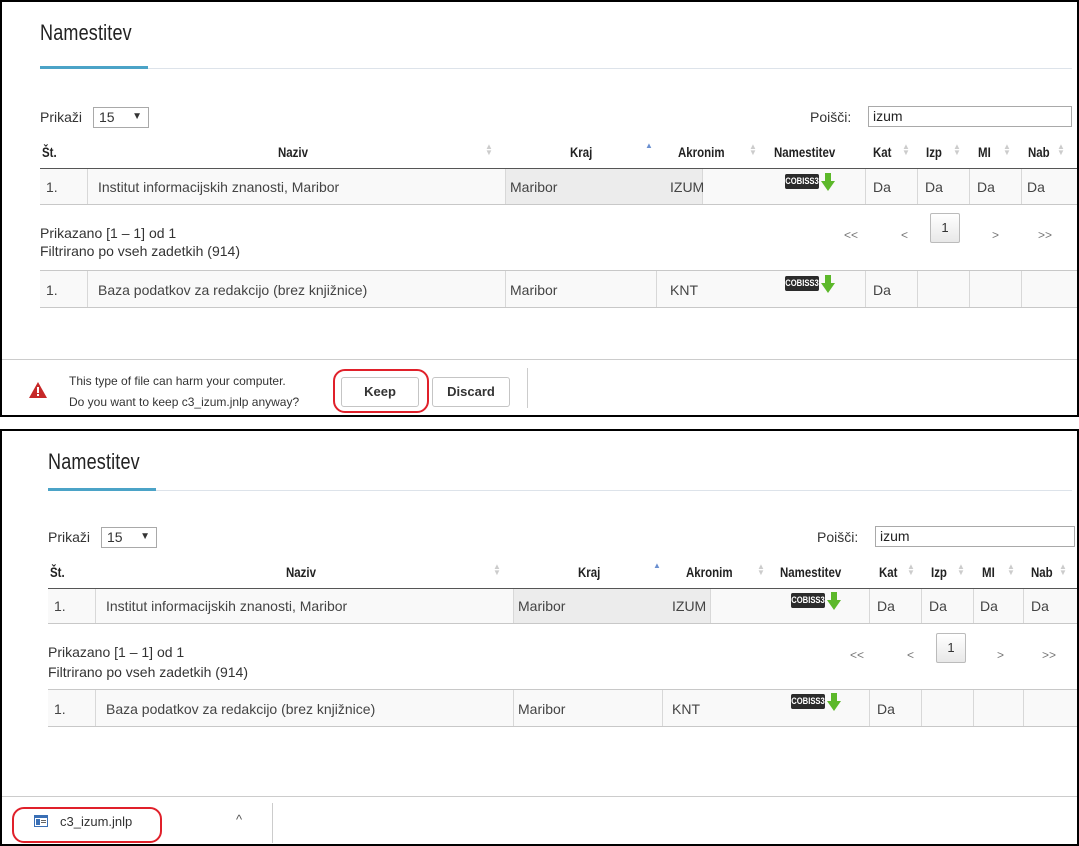 The width and height of the screenshot is (1079, 846). What do you see at coordinates (140, 251) in the screenshot?
I see `filter-info: Filtrirano po vseh zadetkih (914)` at bounding box center [140, 251].